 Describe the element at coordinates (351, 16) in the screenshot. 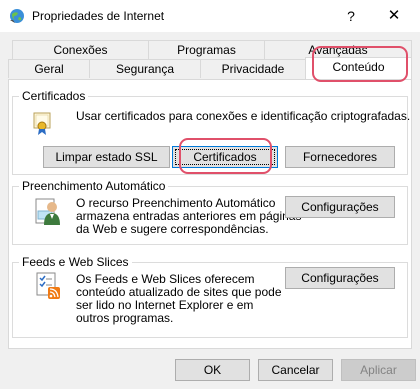

I see `help-button: ?` at that location.